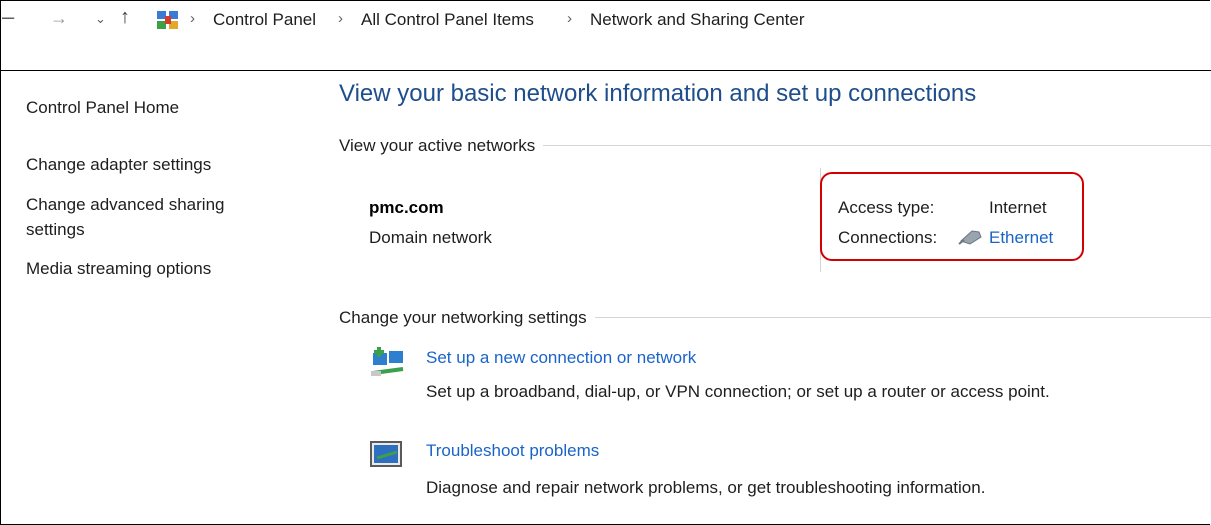  I want to click on ethernet-icon, so click(970, 237).